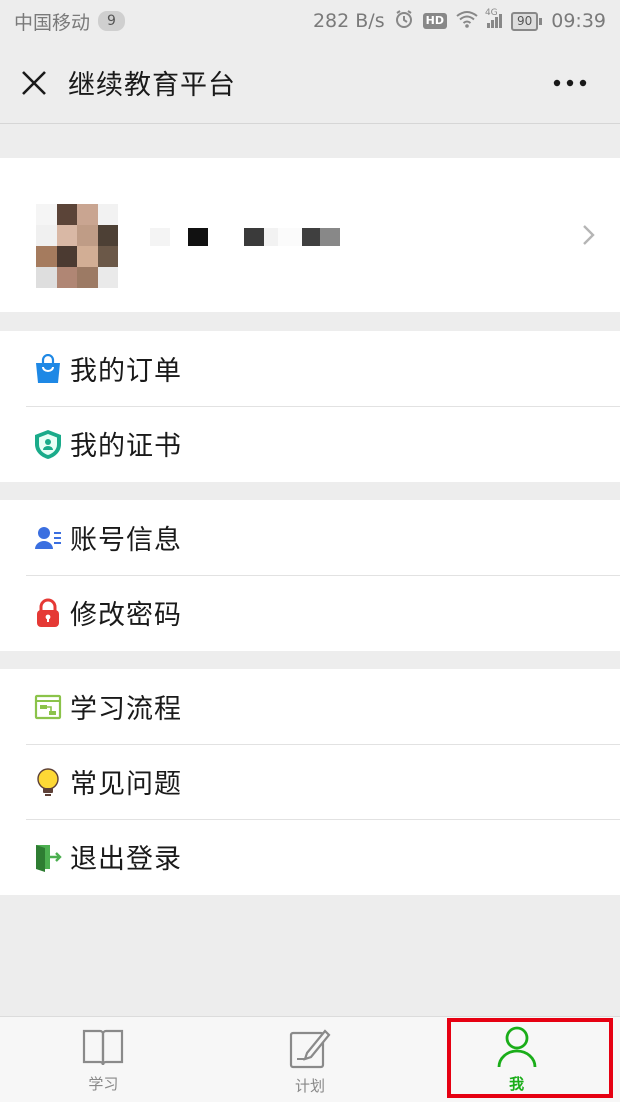 The height and width of the screenshot is (1102, 620). I want to click on shopping-bag-icon, so click(48, 368).